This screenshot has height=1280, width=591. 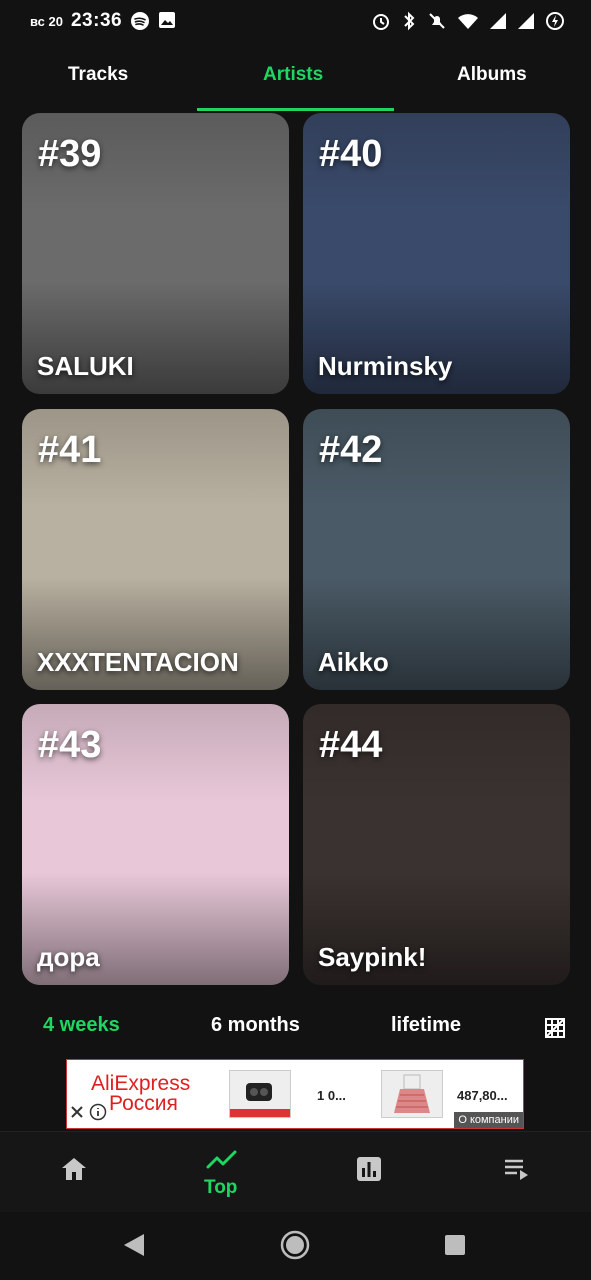 What do you see at coordinates (70, 450) in the screenshot?
I see `artist-rank: #41` at bounding box center [70, 450].